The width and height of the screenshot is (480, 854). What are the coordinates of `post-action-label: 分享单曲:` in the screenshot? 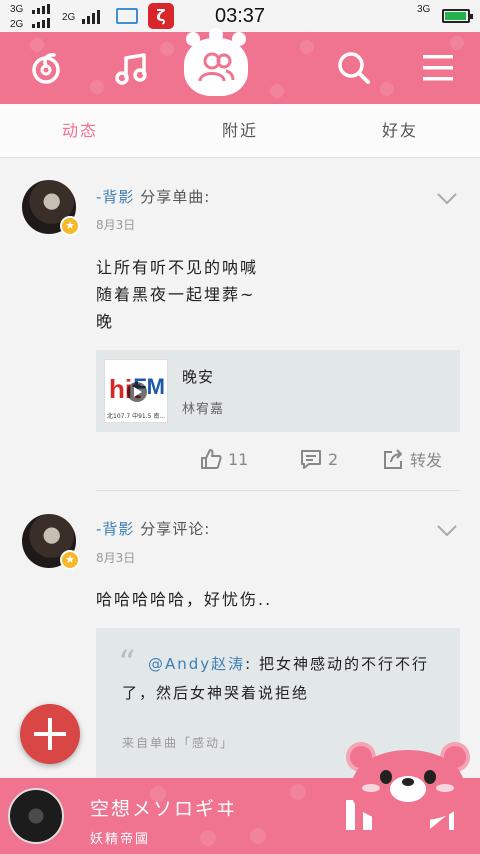 It's located at (175, 197).